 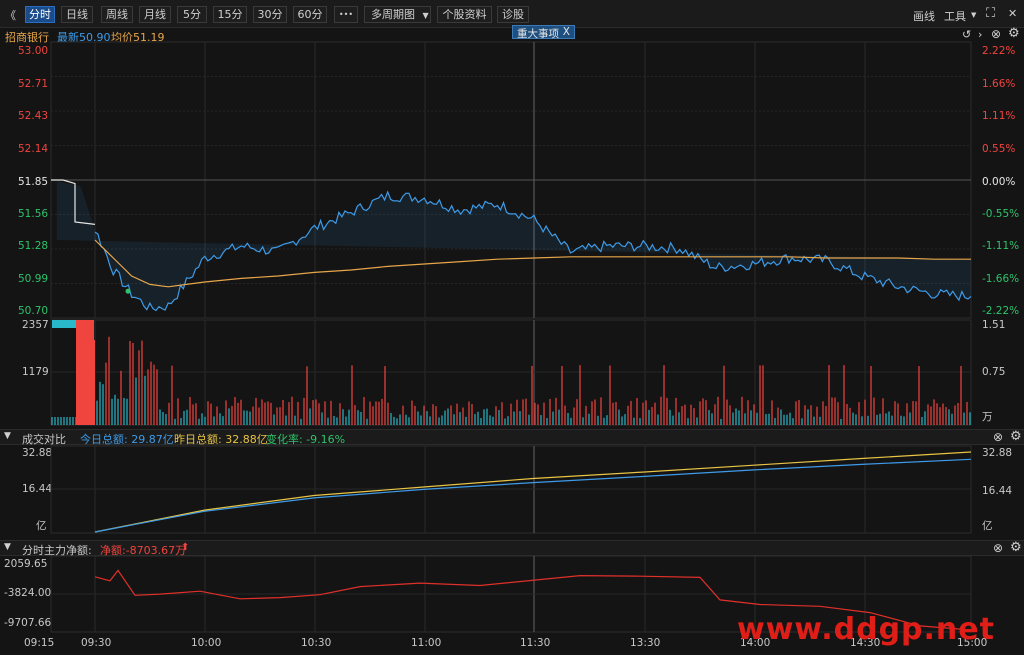 I want to click on signal-dot, so click(x=128, y=291).